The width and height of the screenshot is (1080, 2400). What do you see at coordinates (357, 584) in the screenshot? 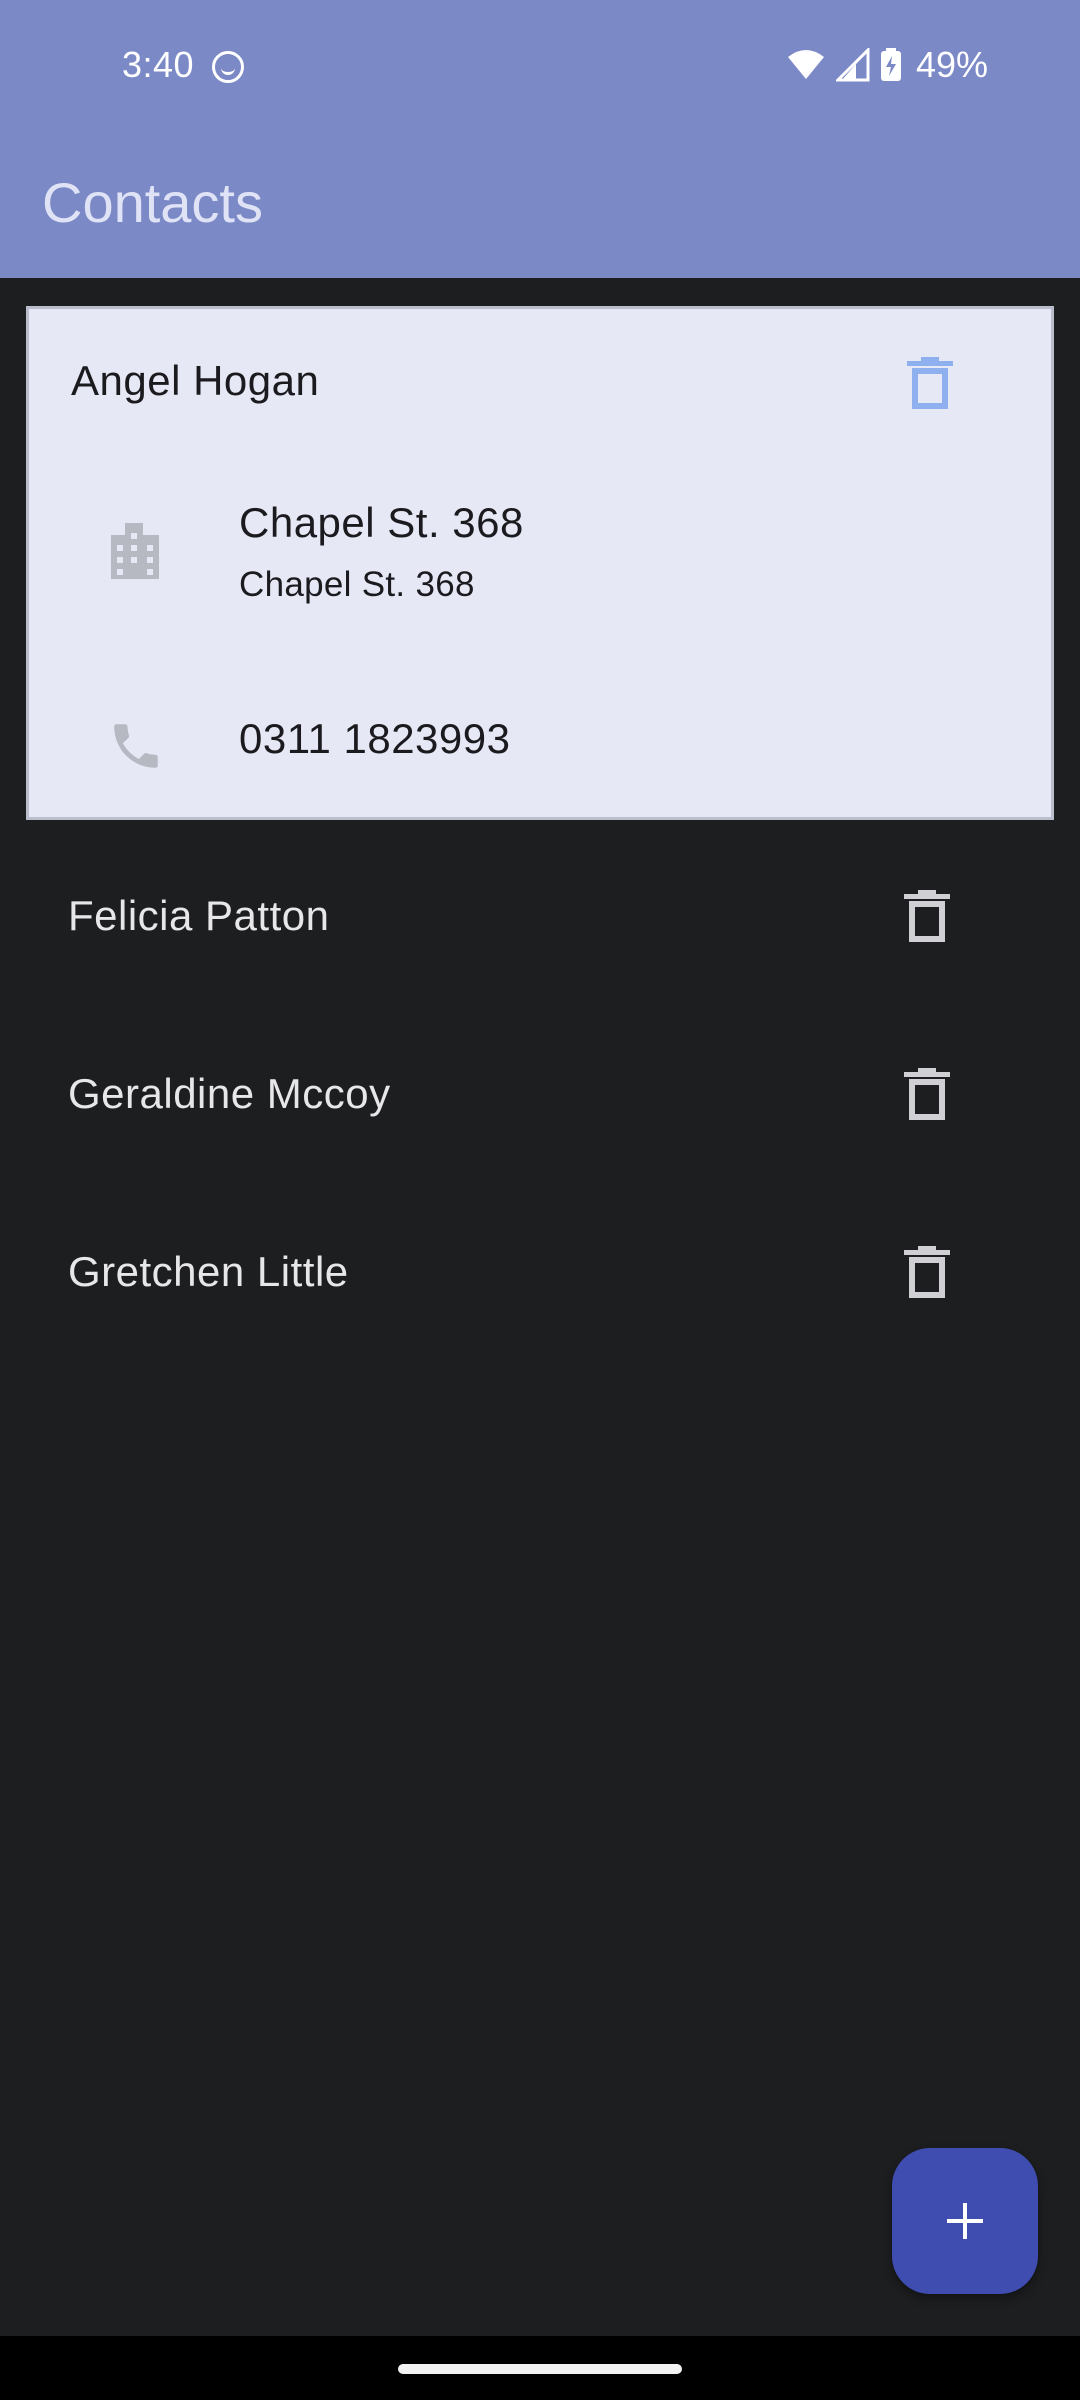
I see `address-line-2: Chapel St. 368` at bounding box center [357, 584].